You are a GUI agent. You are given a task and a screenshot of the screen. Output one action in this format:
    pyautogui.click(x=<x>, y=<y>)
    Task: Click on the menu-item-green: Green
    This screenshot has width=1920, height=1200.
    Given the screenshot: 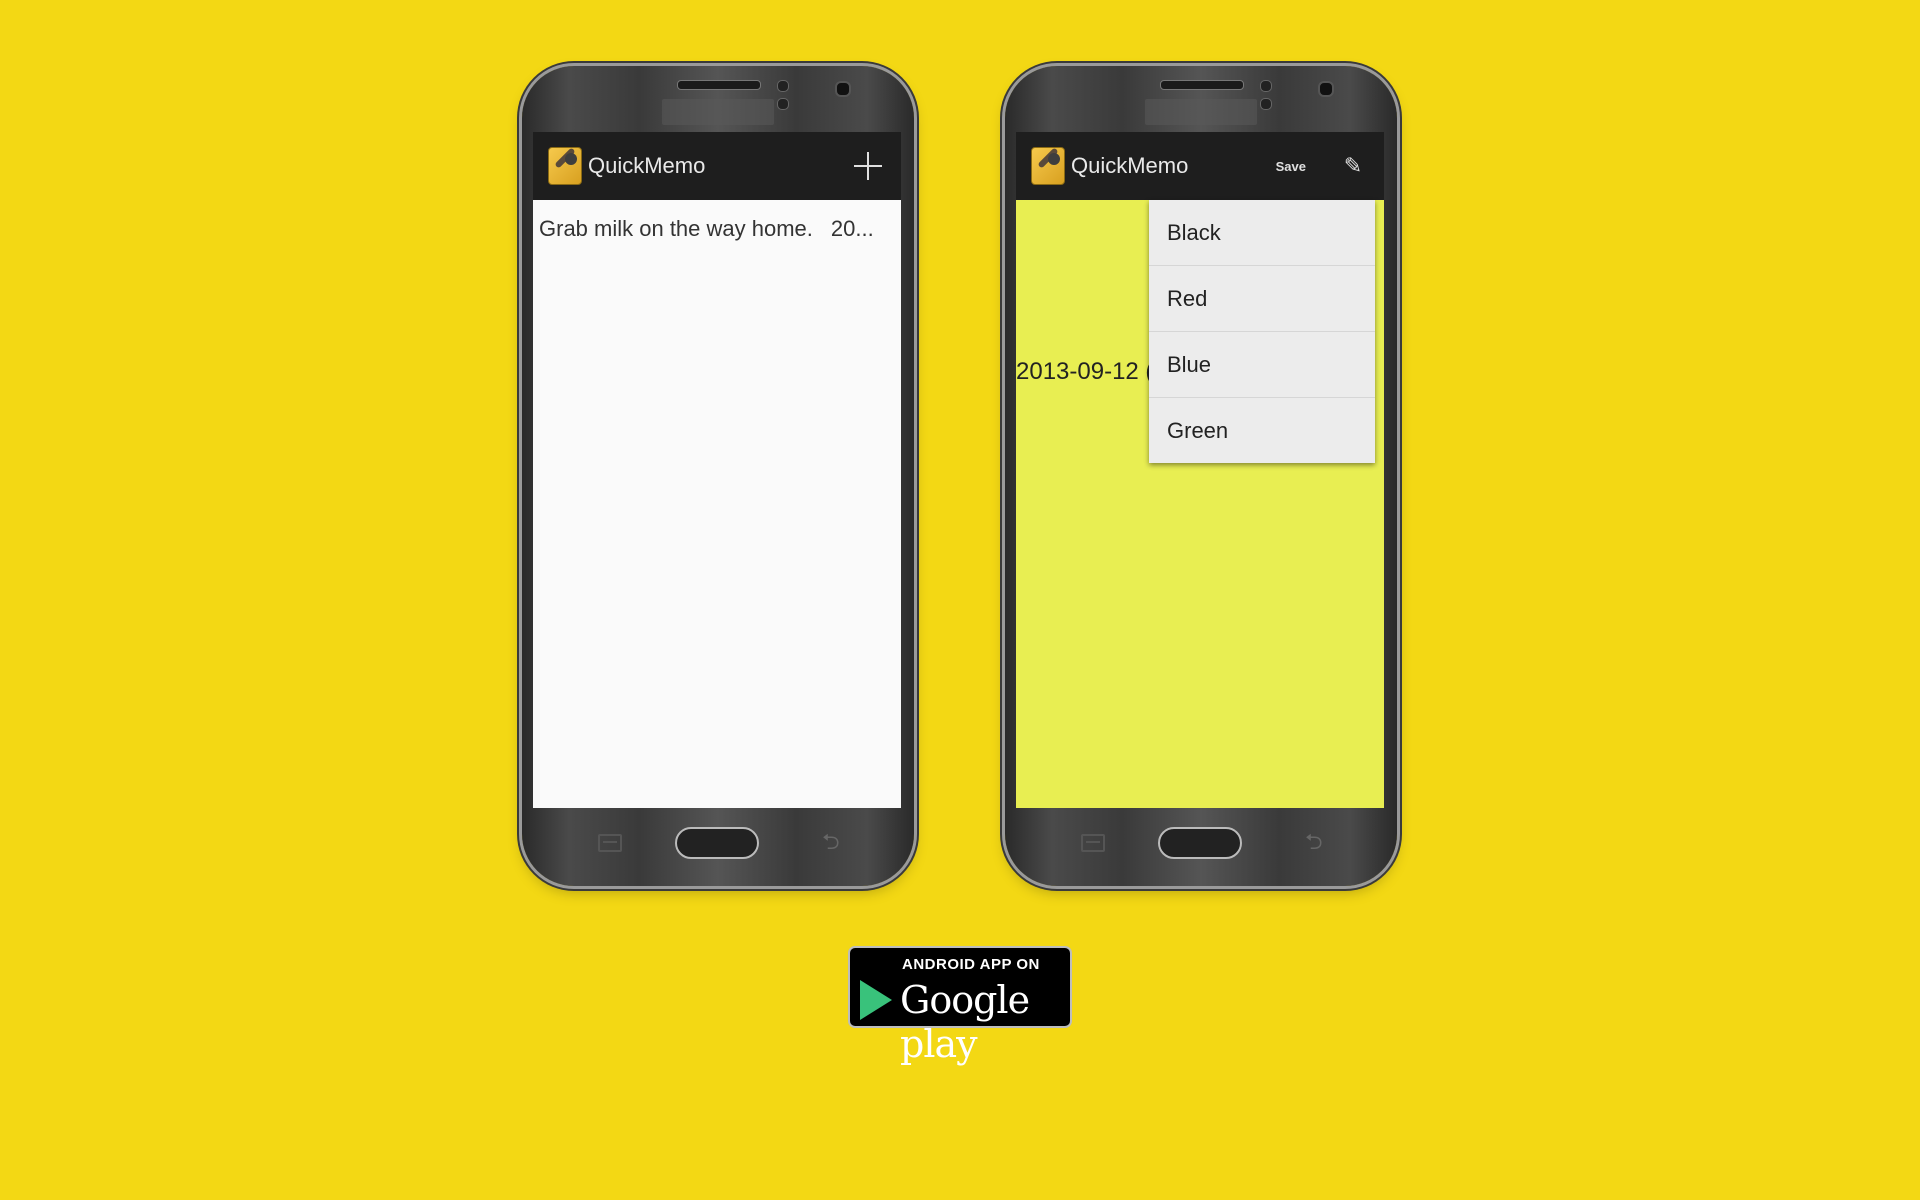 What is the action you would take?
    pyautogui.click(x=1262, y=430)
    